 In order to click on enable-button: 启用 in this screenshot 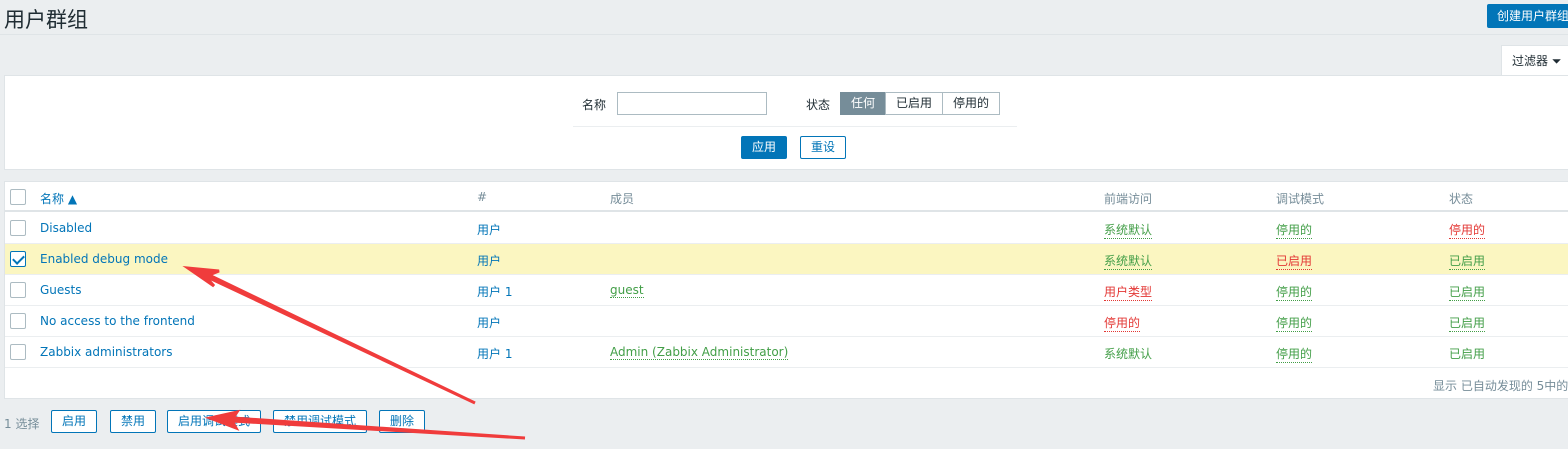, I will do `click(74, 421)`.